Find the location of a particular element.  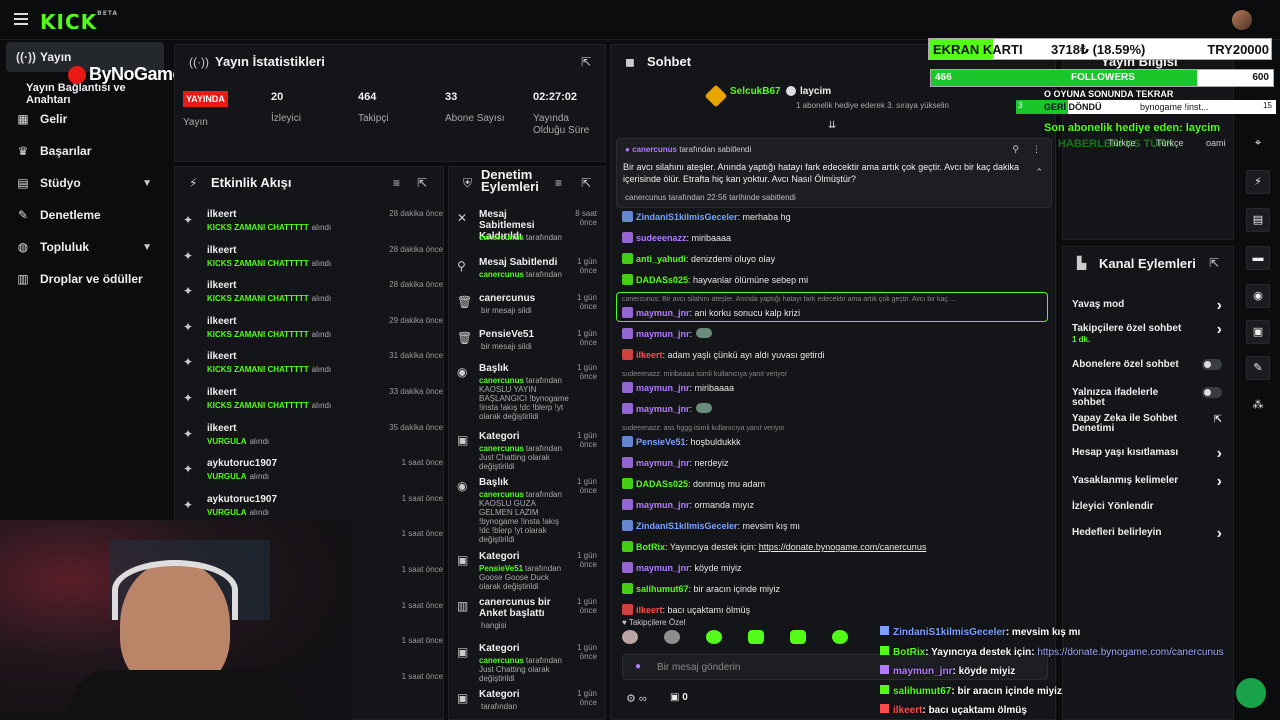

chat-message: maymun_jnr: miribaaaa is located at coordinates (678, 387).